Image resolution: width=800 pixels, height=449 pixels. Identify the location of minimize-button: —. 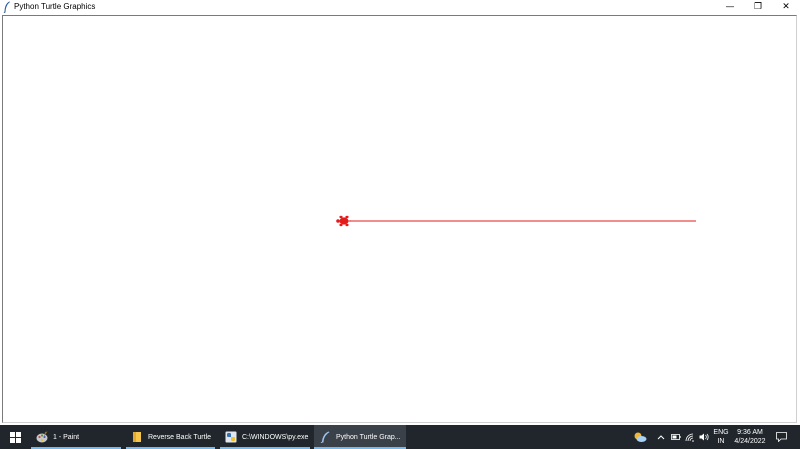
(730, 7).